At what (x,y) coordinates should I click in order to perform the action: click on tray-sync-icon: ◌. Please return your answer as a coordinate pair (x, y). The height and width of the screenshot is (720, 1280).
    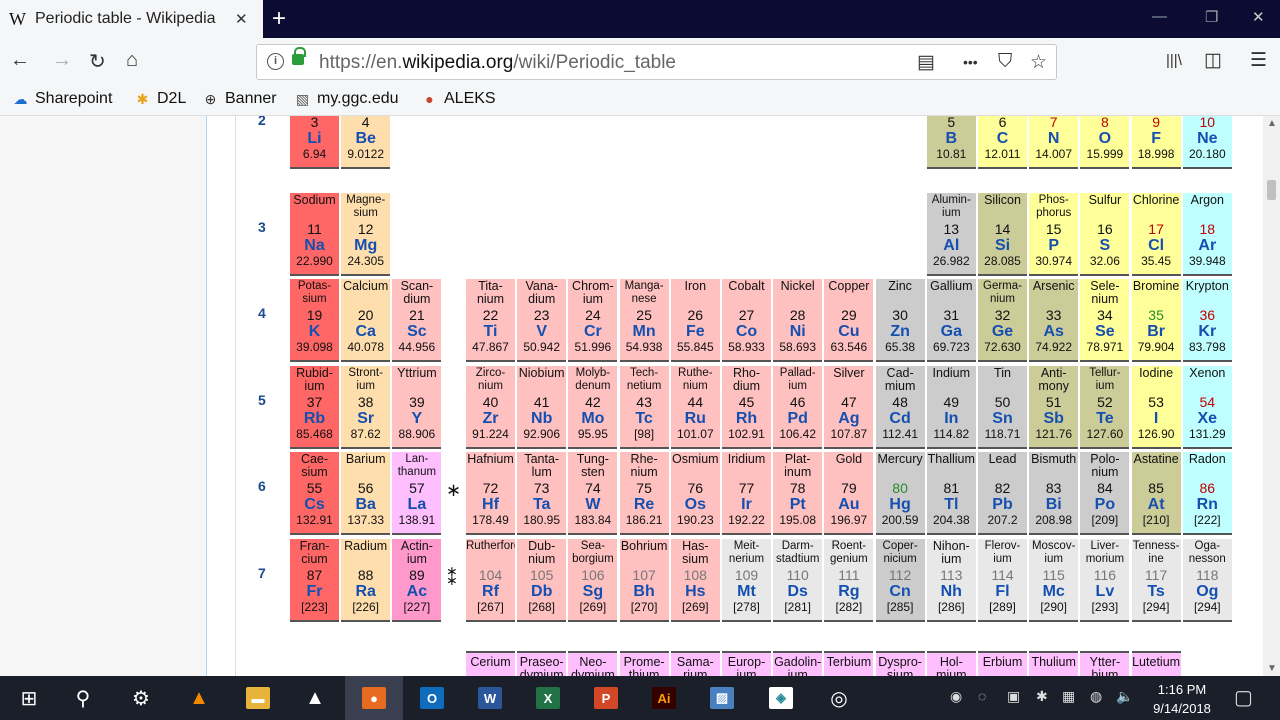
    Looking at the image, I should click on (982, 696).